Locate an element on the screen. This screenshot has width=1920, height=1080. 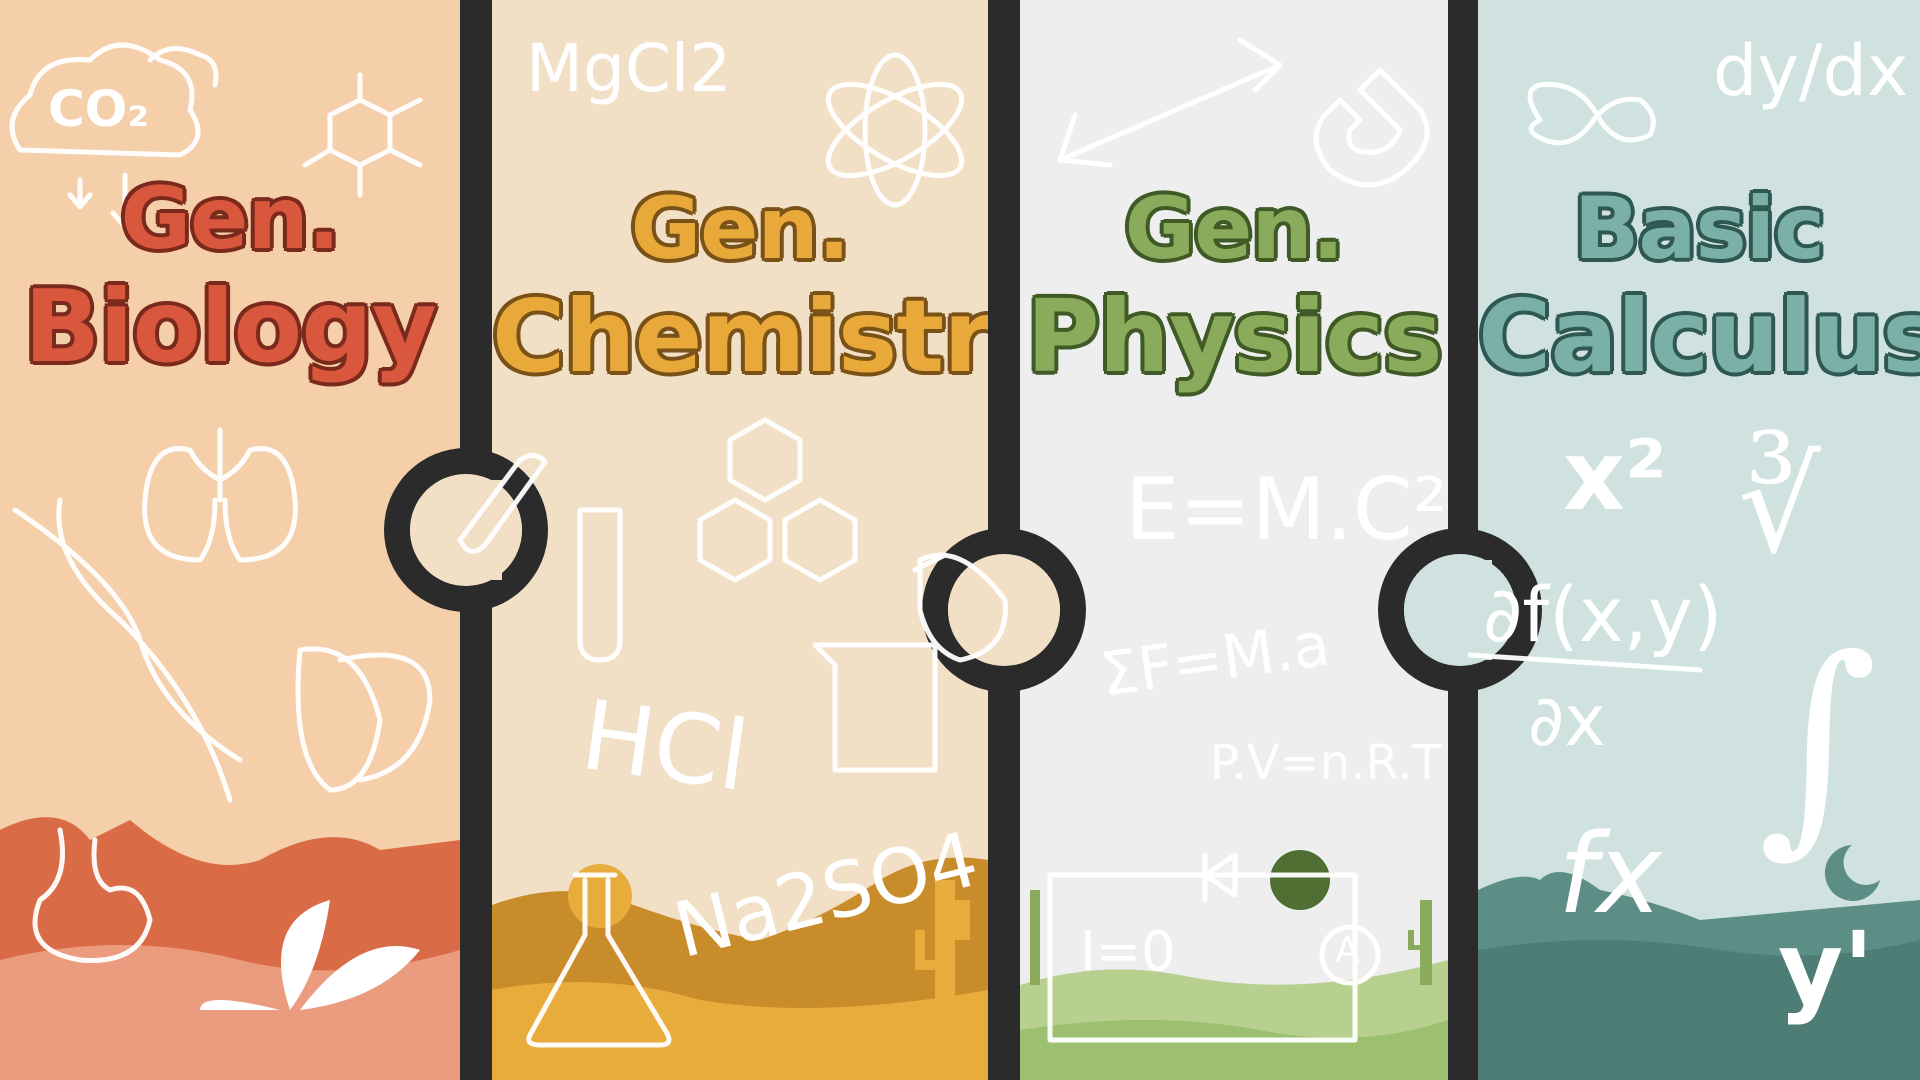
integral-symbol: ∫ is located at coordinates (1818, 743).